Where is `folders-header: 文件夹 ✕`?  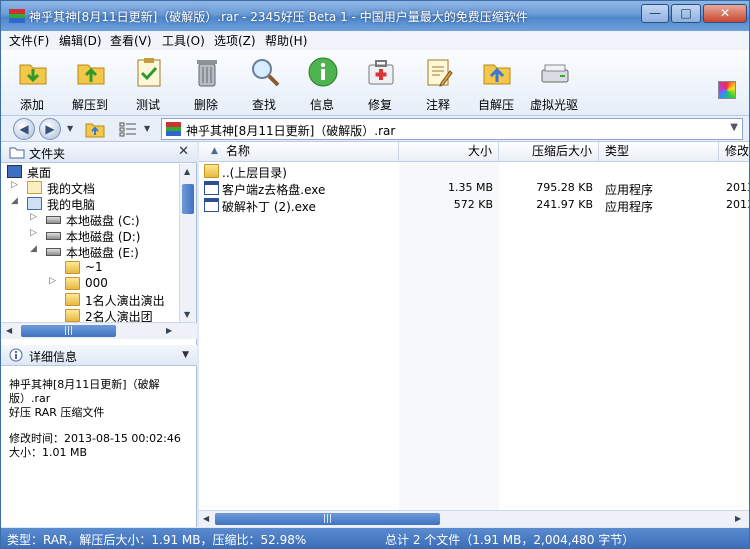 folders-header: 文件夹 ✕ is located at coordinates (99, 152).